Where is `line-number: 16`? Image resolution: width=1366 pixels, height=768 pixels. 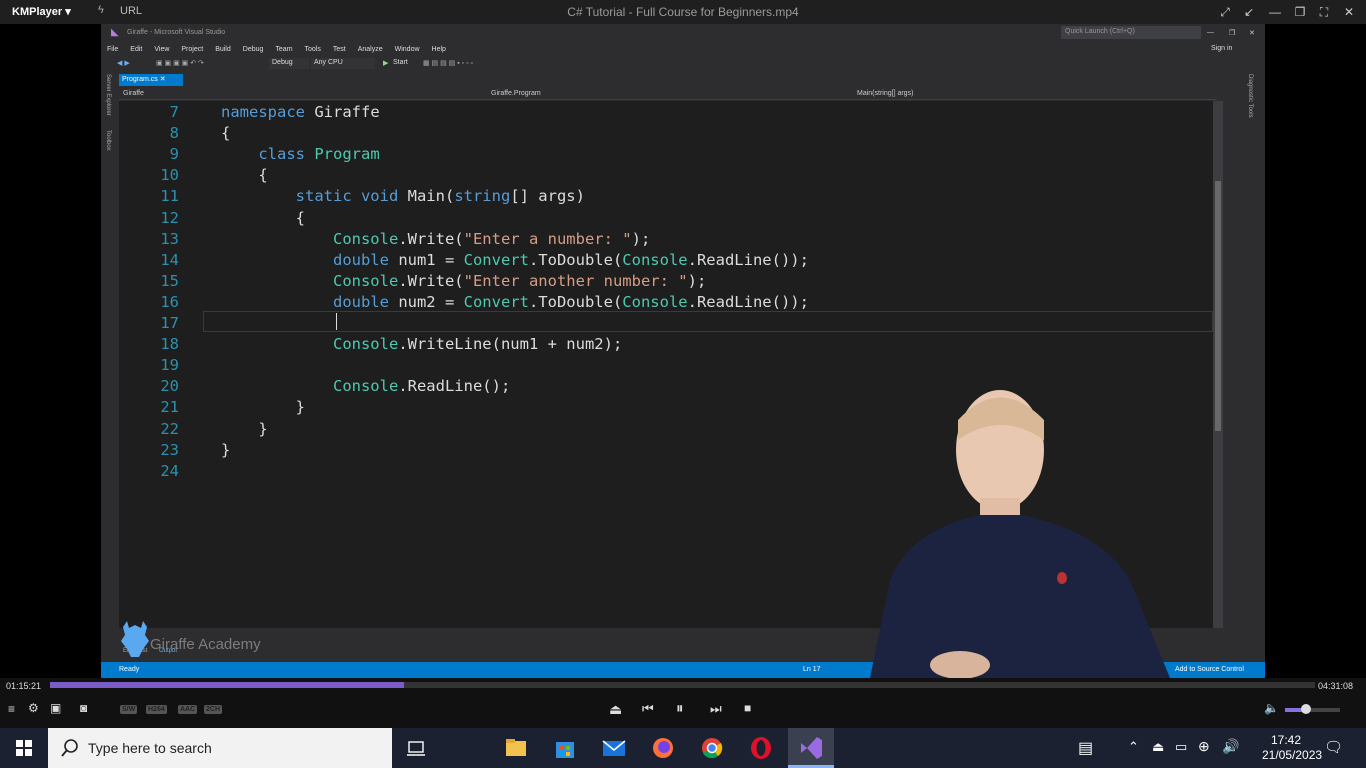 line-number: 16 is located at coordinates (169, 301).